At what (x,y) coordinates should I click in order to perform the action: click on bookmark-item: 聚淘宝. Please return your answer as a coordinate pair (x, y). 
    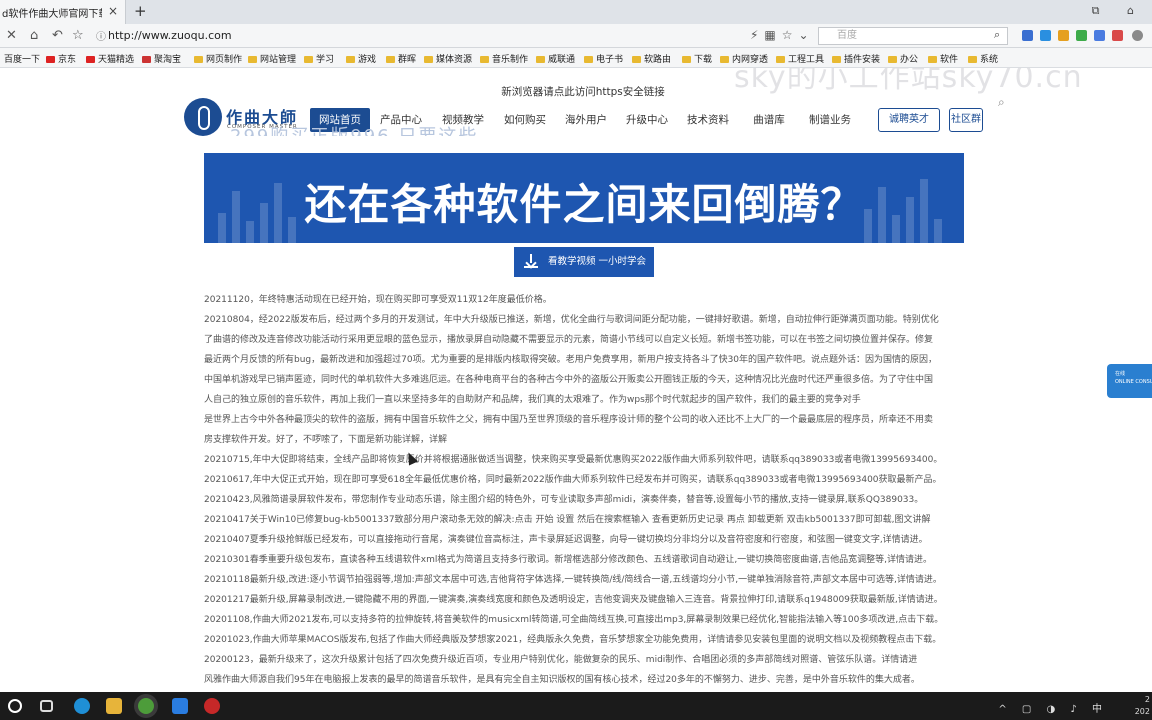
    Looking at the image, I should click on (161, 58).